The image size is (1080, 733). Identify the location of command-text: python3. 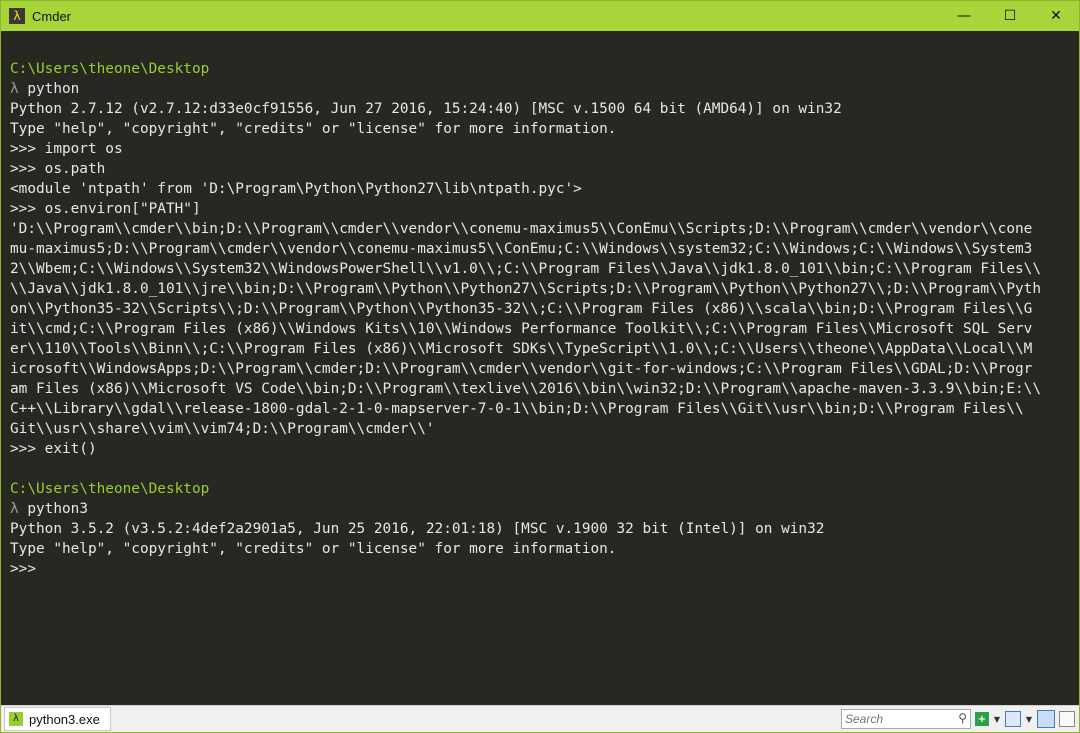
(53, 509).